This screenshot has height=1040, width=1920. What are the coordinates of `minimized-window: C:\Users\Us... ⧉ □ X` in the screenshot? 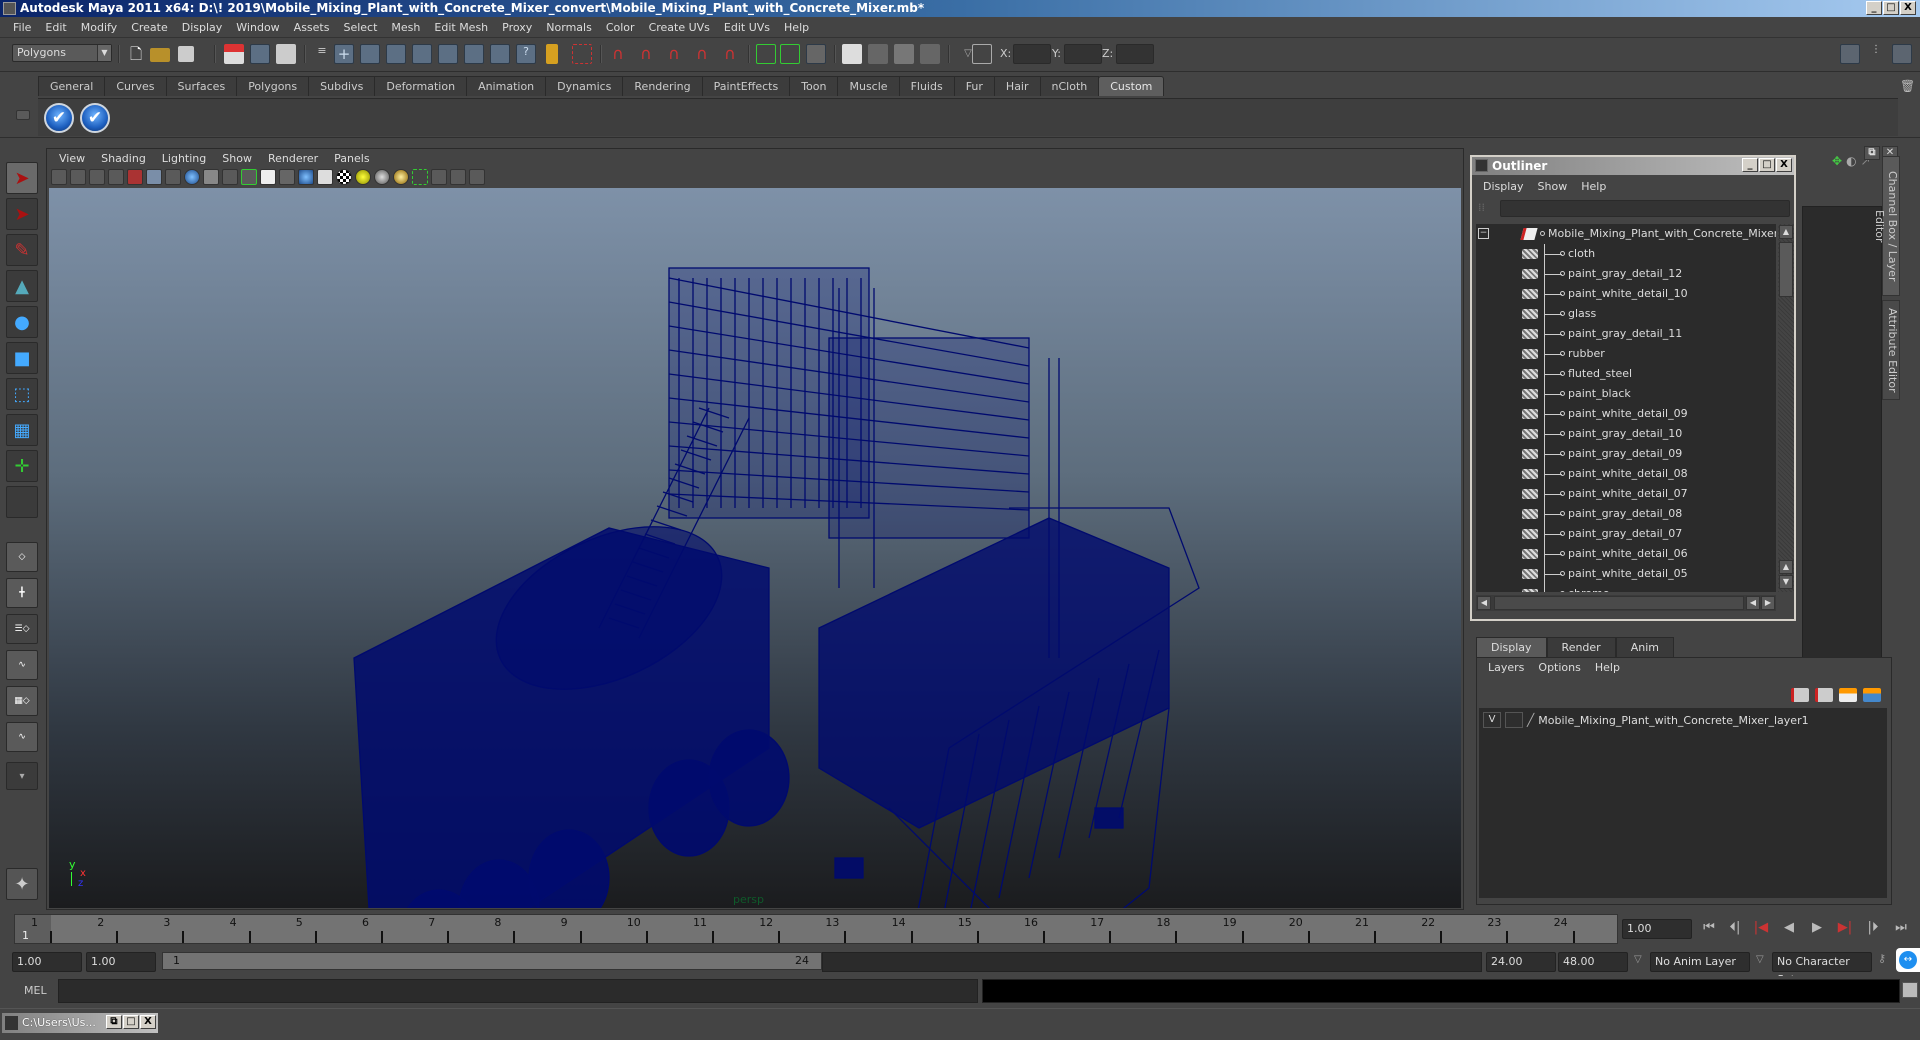 It's located at (80, 1023).